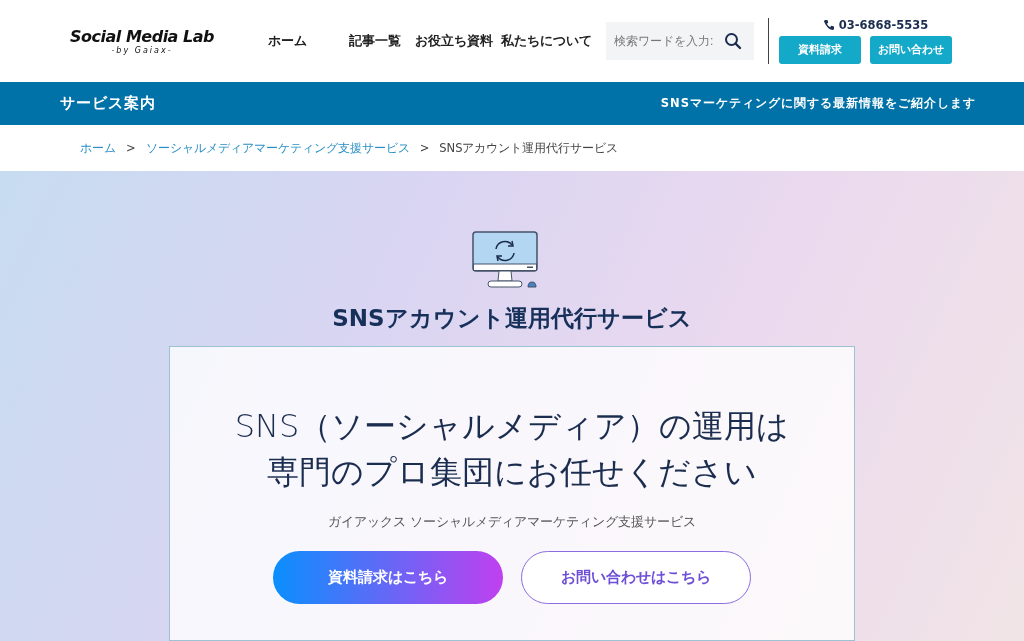  I want to click on breadcrumb-current: SNSアカウント運用代行サービス, so click(529, 148).